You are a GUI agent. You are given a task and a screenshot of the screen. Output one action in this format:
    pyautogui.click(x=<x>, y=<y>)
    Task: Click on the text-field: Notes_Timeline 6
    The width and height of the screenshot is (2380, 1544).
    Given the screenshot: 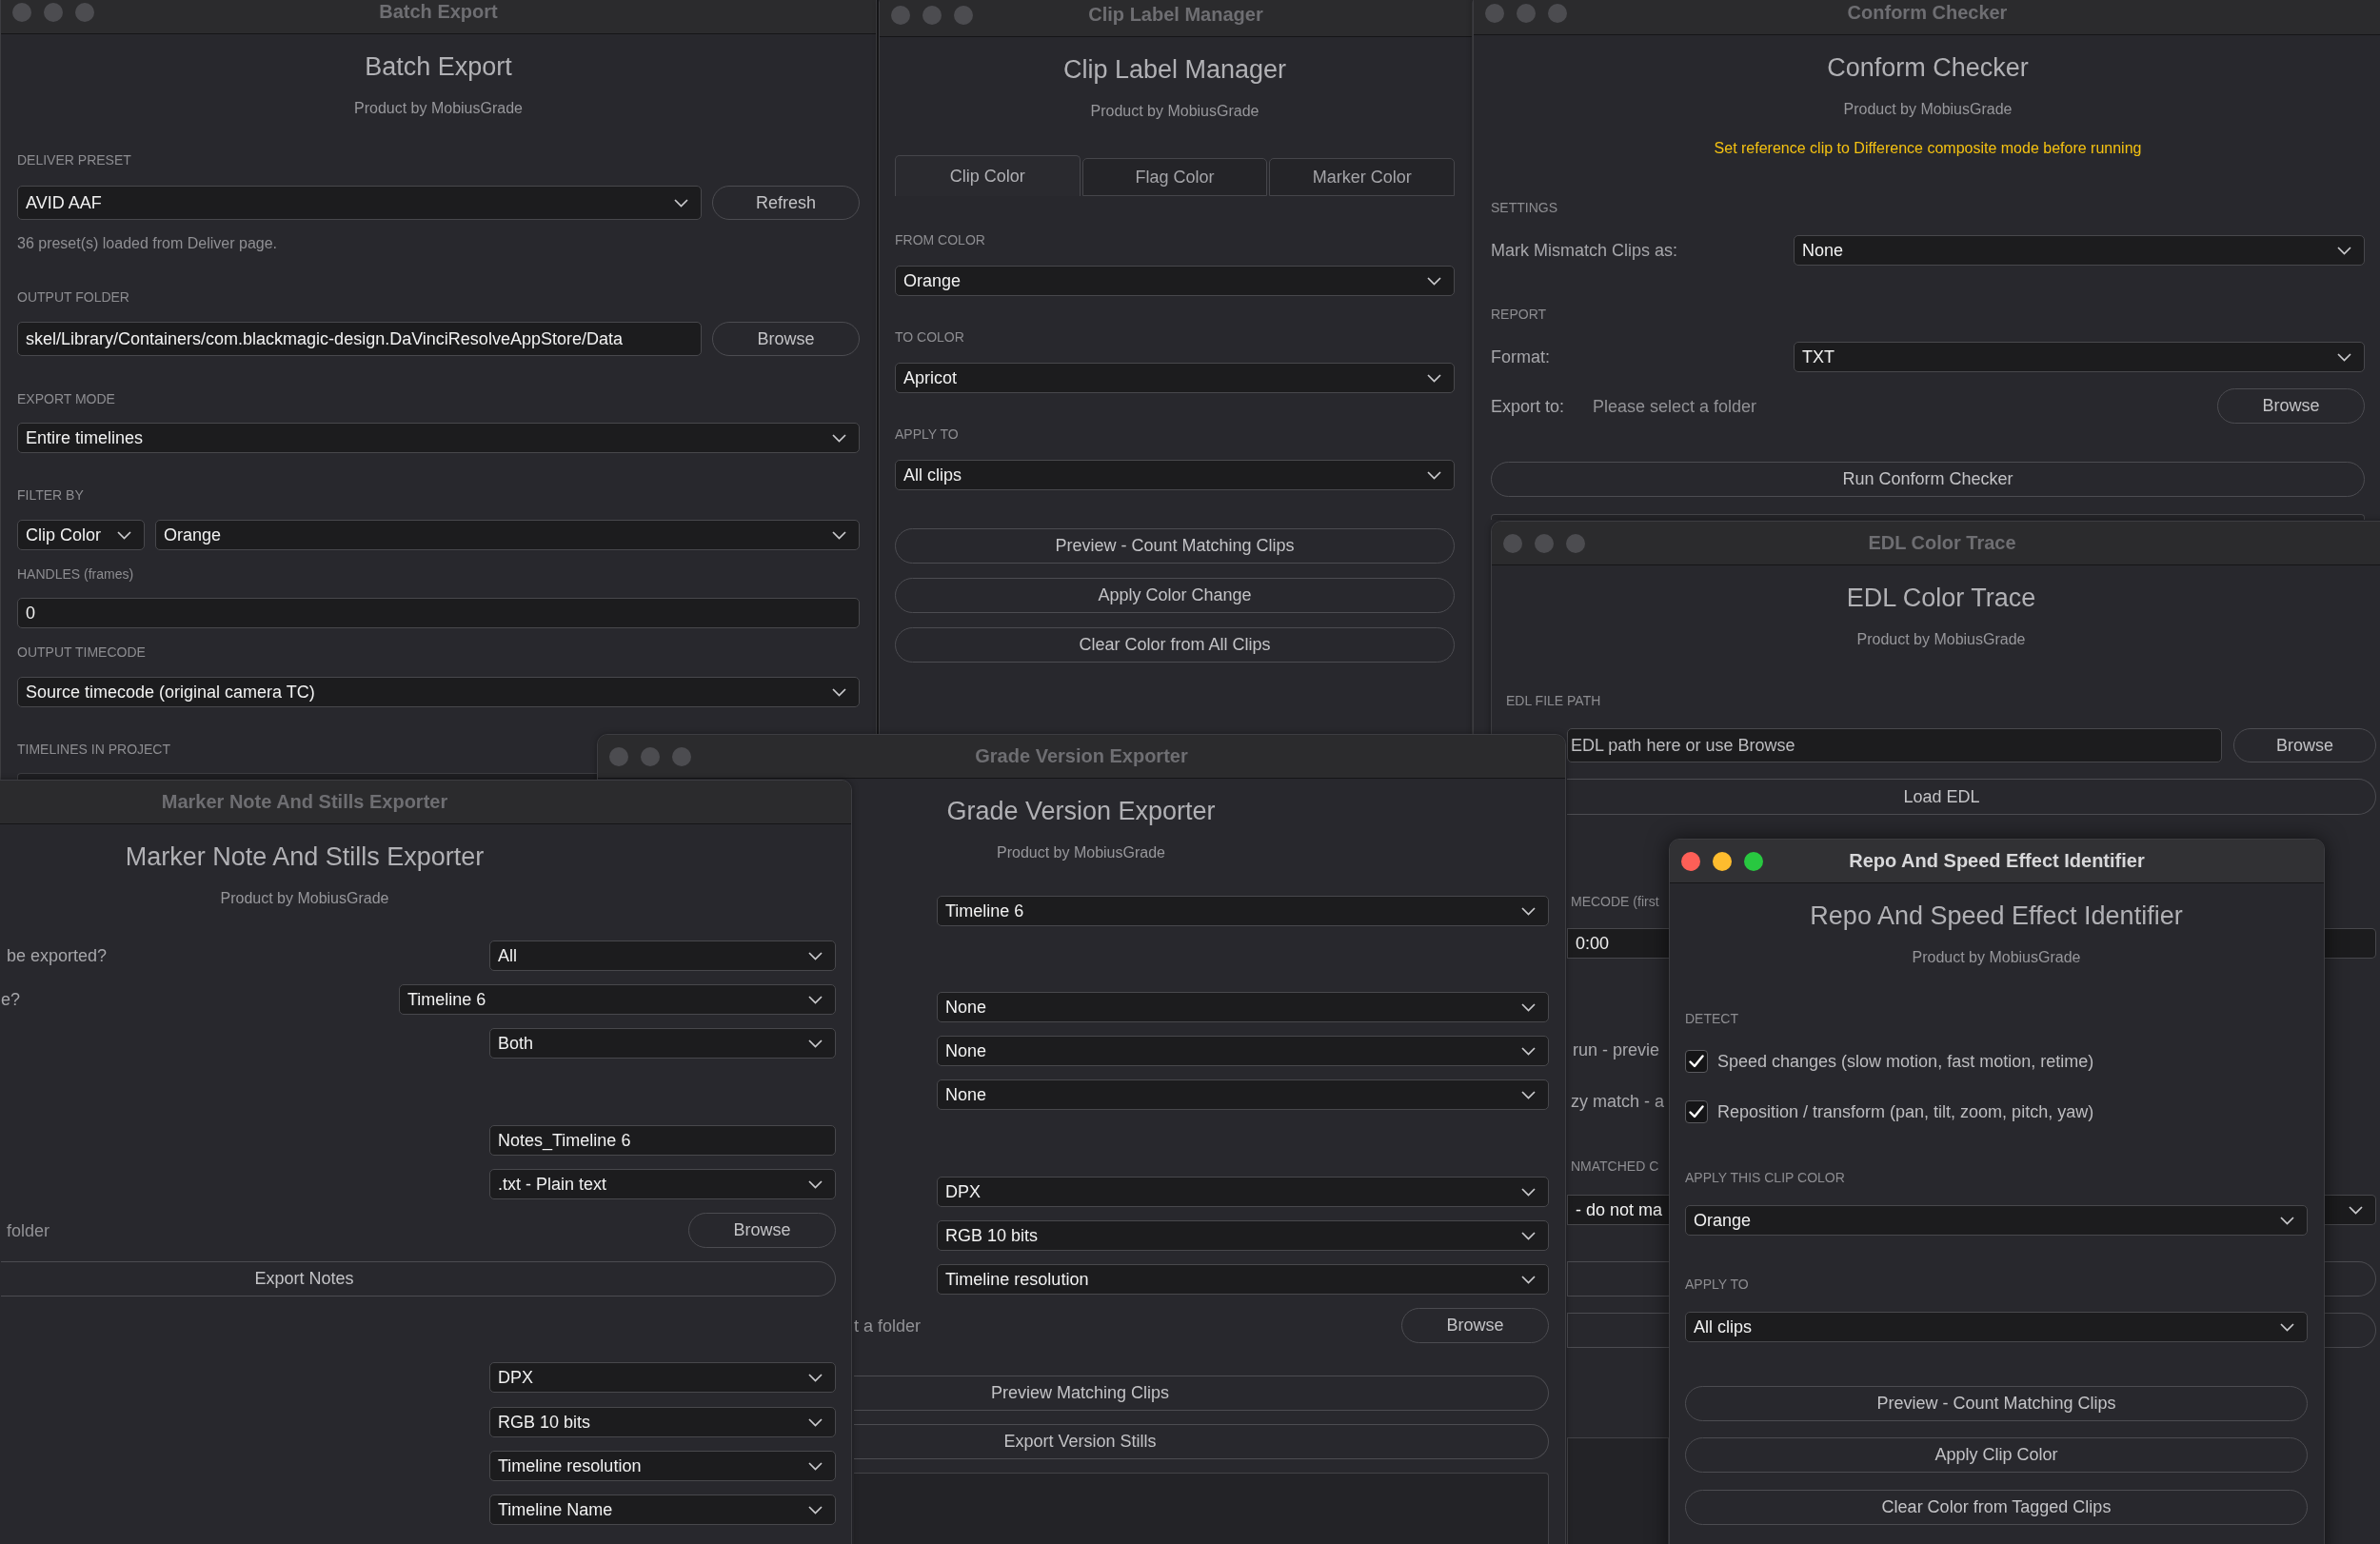 What is the action you would take?
    pyautogui.click(x=662, y=1140)
    